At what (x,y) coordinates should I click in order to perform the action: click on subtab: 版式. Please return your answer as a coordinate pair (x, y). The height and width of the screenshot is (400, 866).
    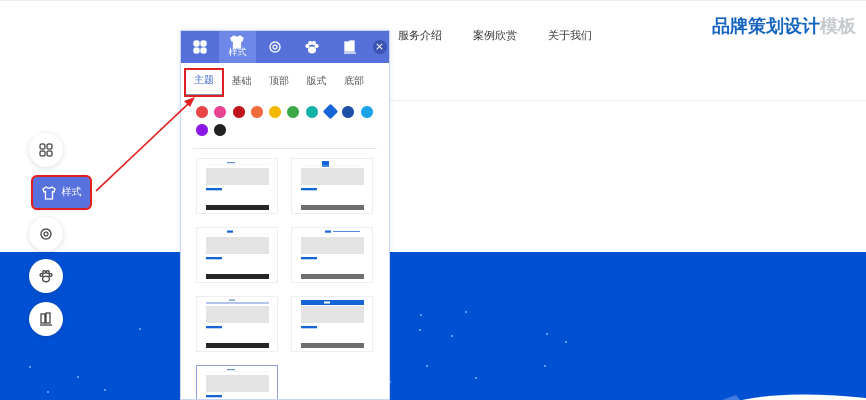
    Looking at the image, I should click on (316, 82).